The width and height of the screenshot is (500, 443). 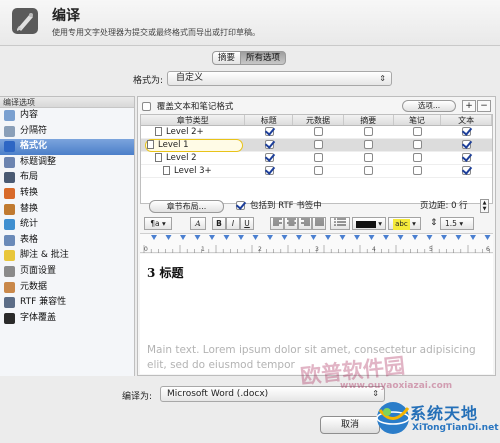 What do you see at coordinates (350, 425) in the screenshot?
I see `cancel-button: 取消` at bounding box center [350, 425].